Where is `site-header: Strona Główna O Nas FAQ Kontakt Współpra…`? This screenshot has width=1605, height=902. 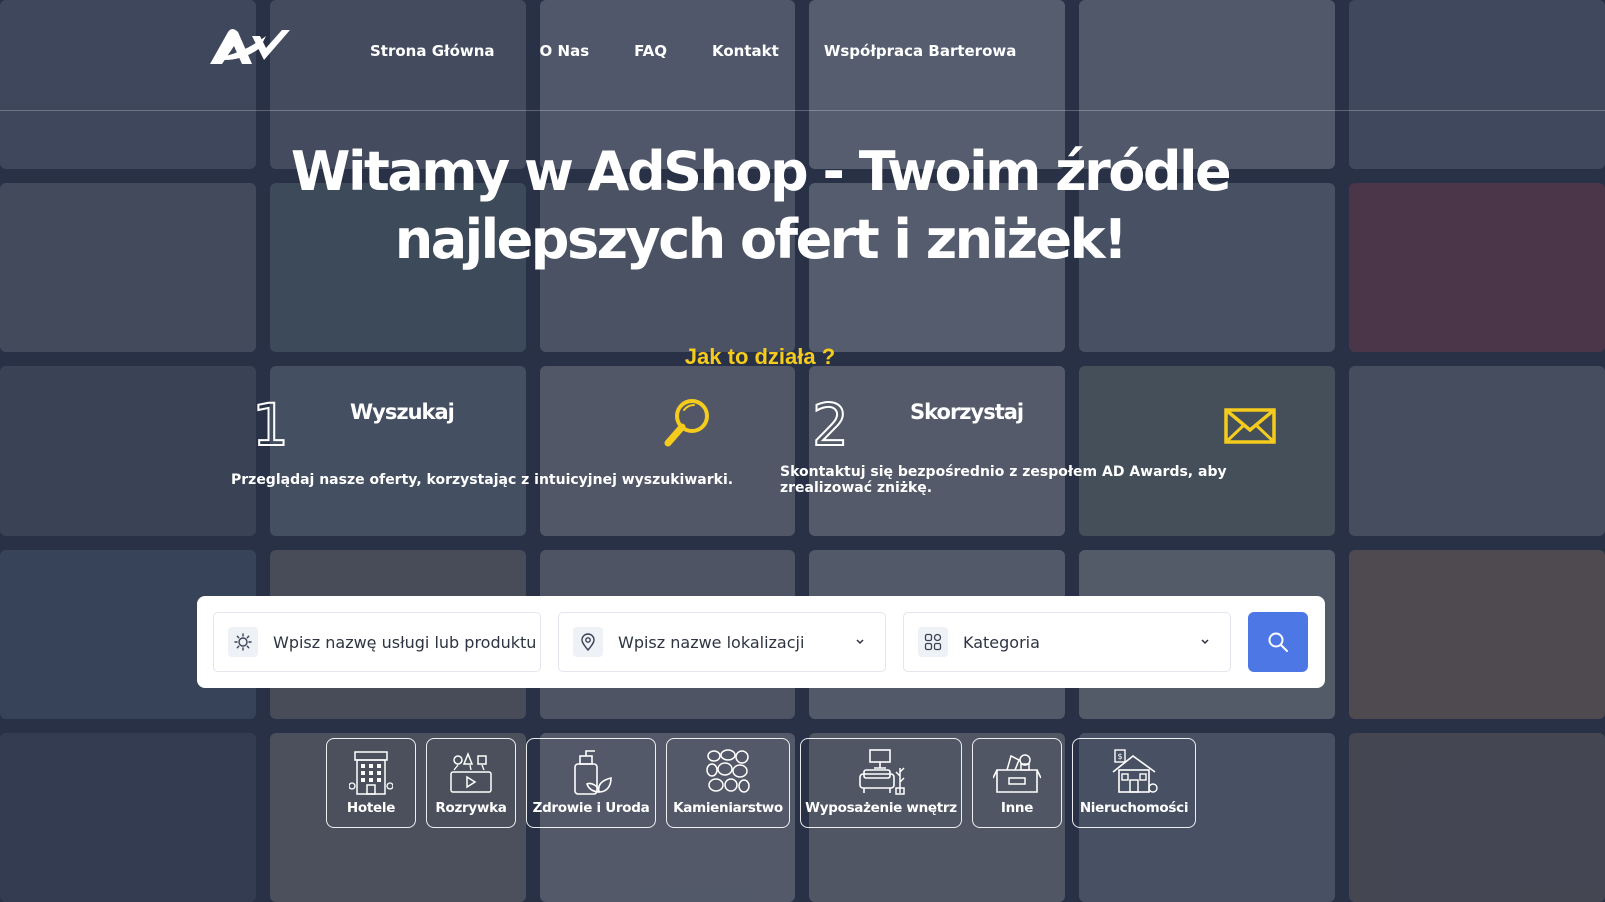 site-header: Strona Główna O Nas FAQ Kontakt Współpra… is located at coordinates (802, 55).